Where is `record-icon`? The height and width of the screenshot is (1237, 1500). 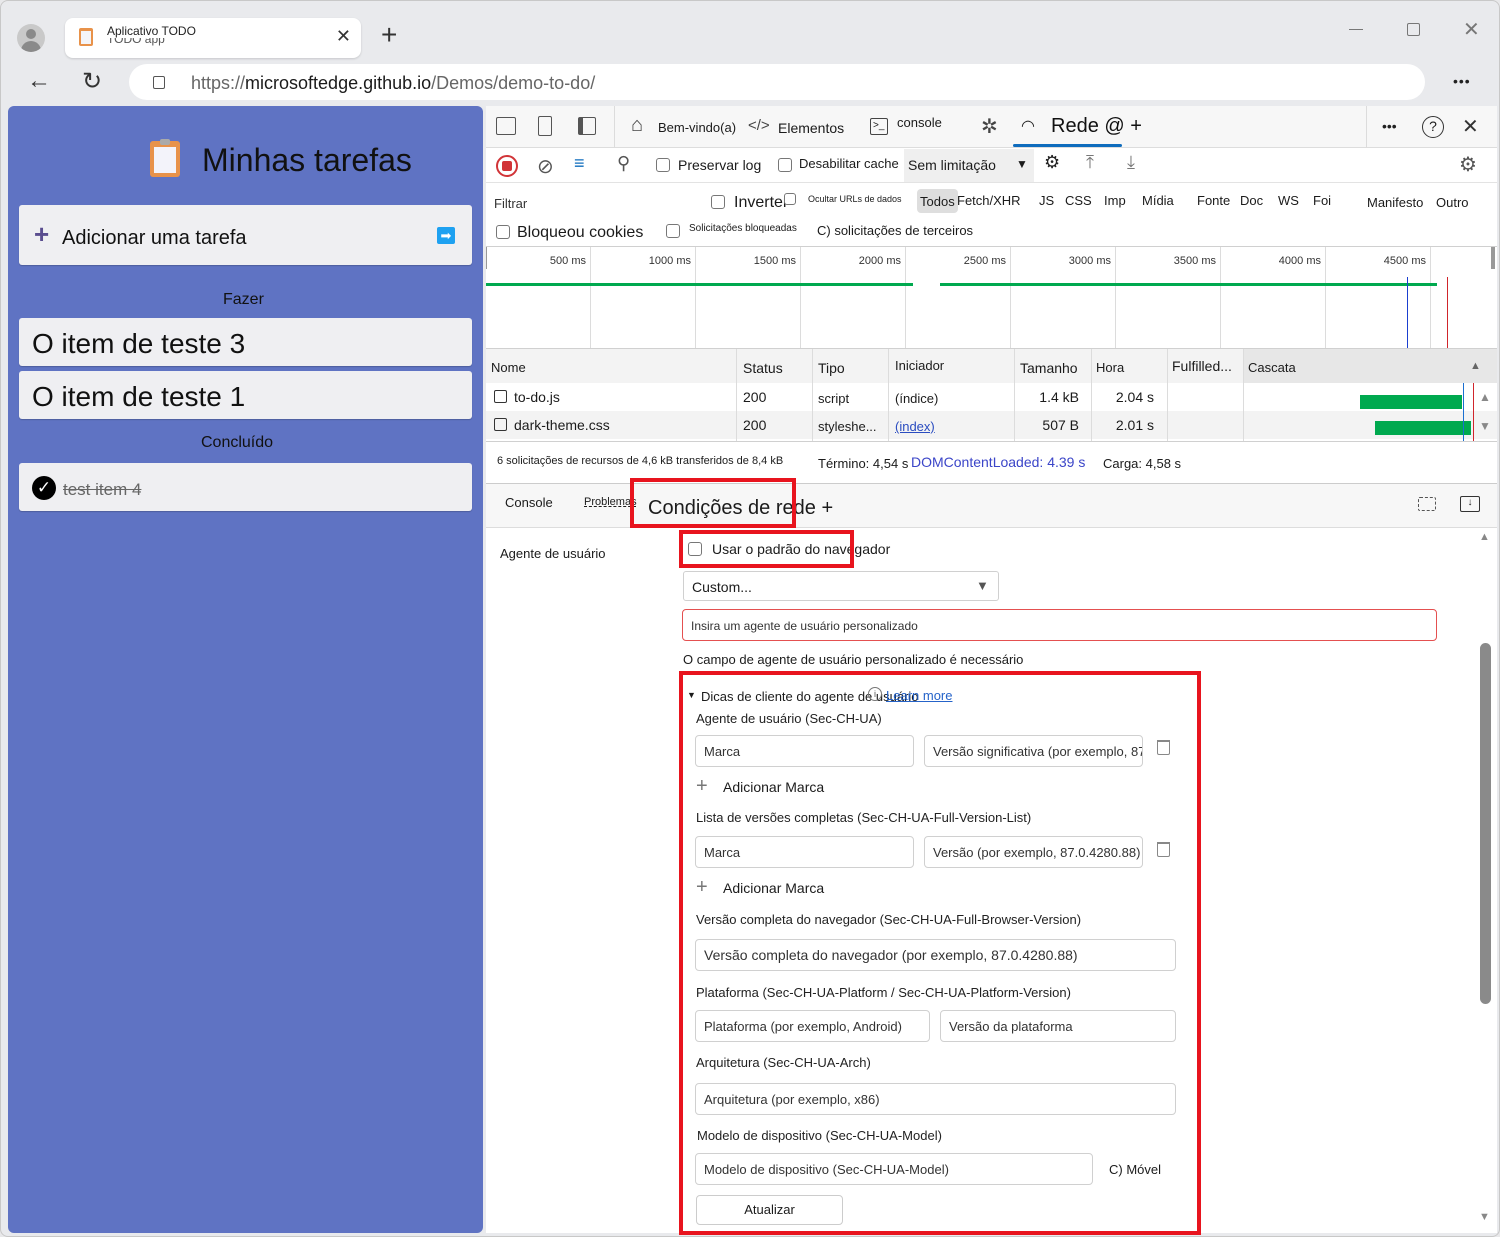
record-icon is located at coordinates (507, 166).